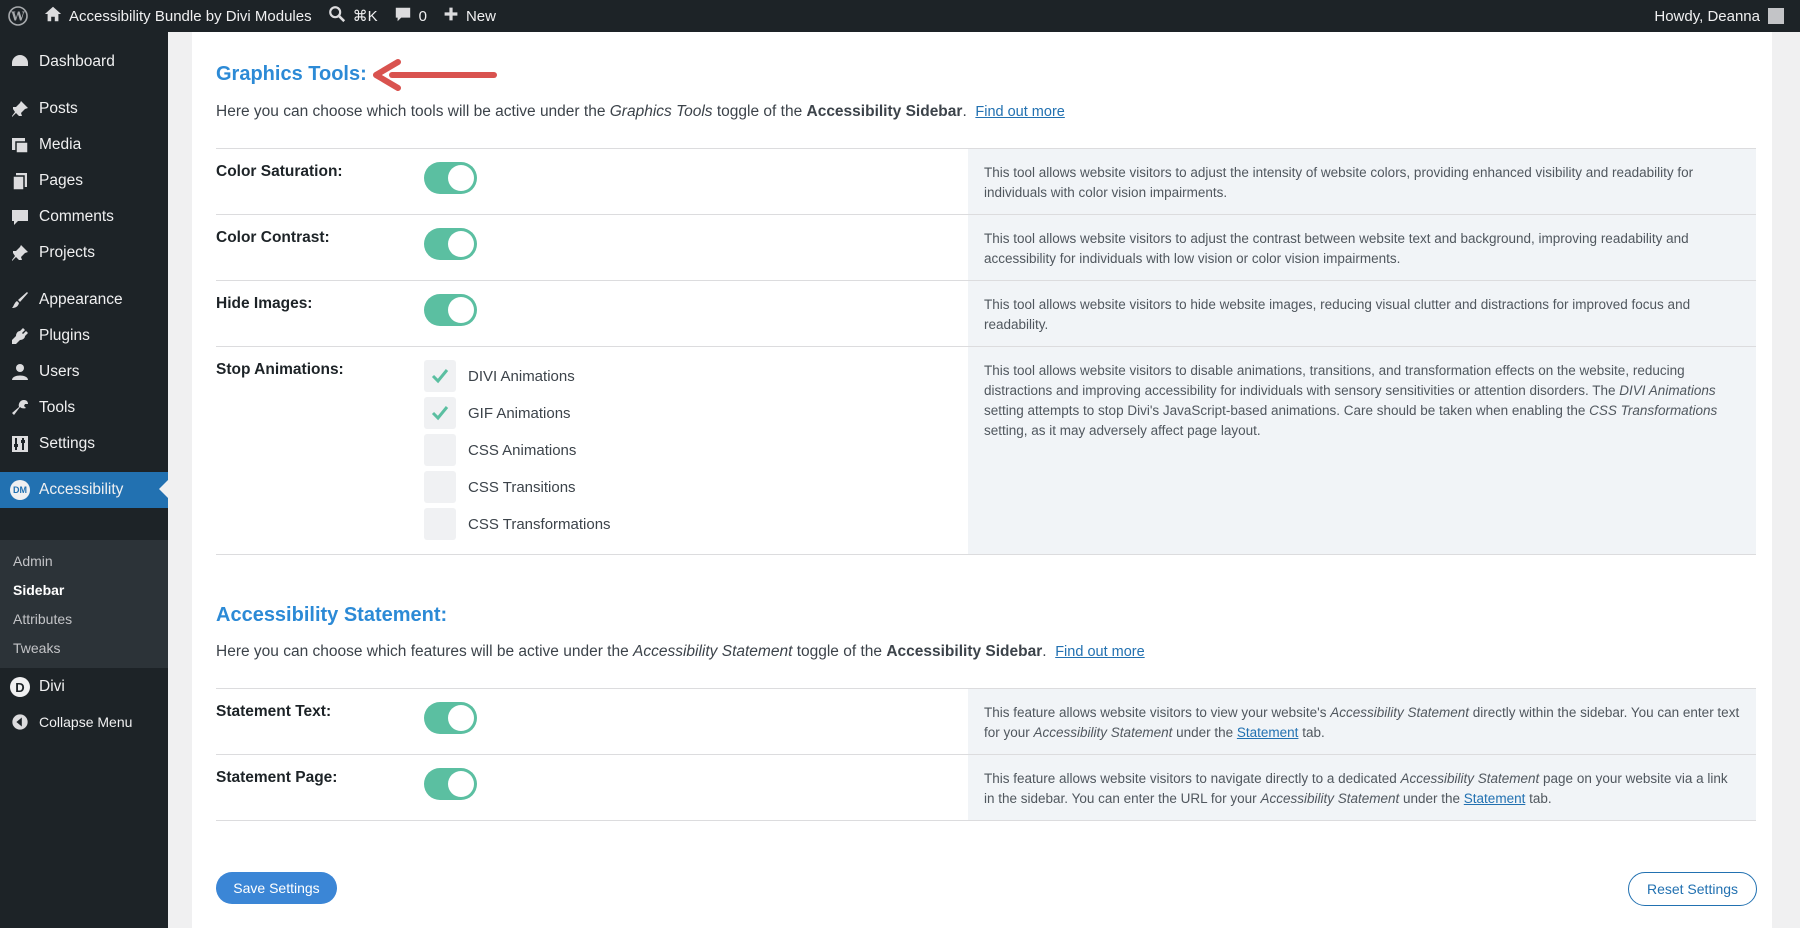 This screenshot has width=1800, height=928. What do you see at coordinates (440, 487) in the screenshot?
I see `css-transitions-checkbox` at bounding box center [440, 487].